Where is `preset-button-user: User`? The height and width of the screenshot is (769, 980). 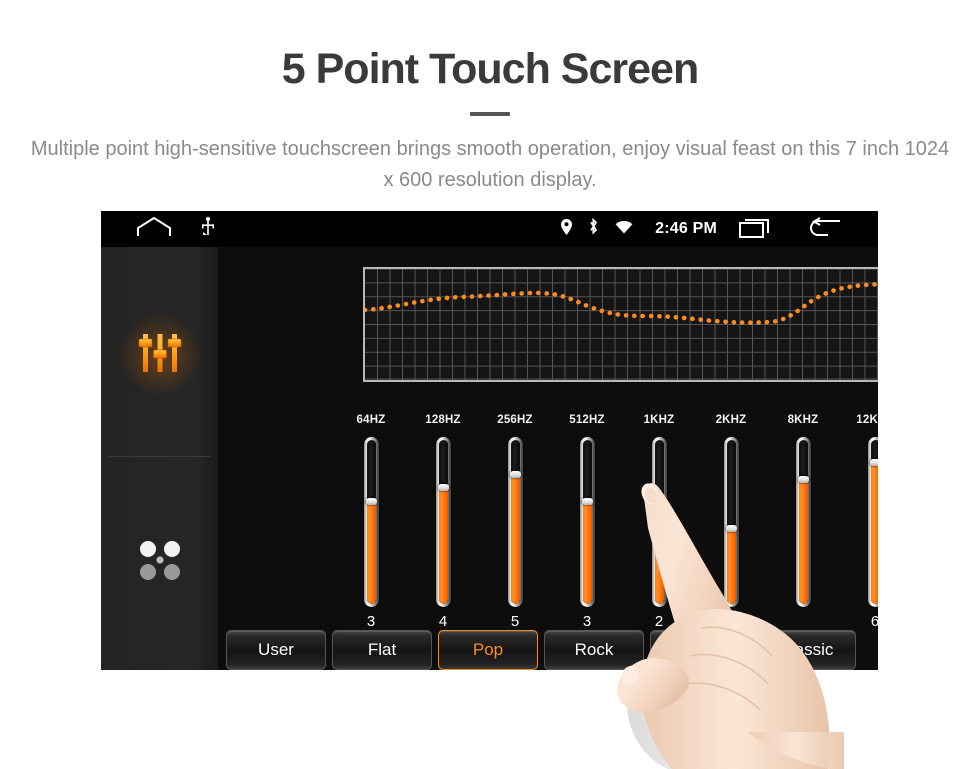 preset-button-user: User is located at coordinates (276, 650).